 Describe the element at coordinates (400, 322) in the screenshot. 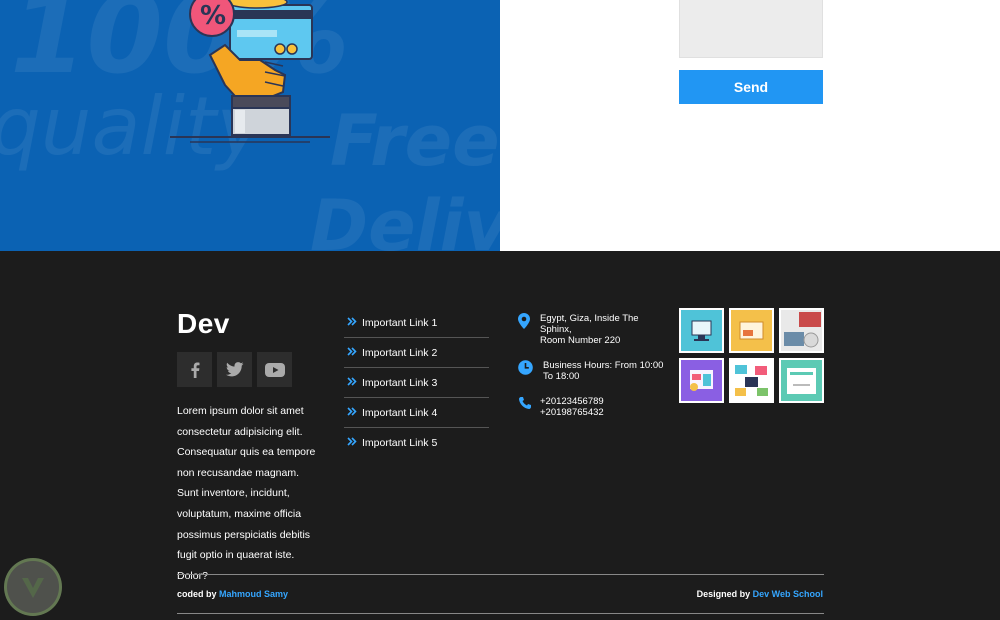

I see `footer-link-label: Important Link 1` at that location.